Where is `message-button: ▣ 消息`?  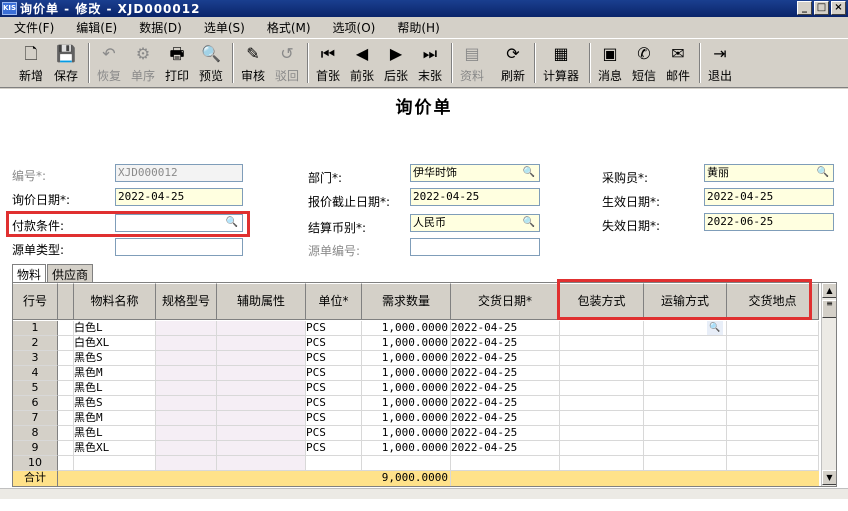 message-button: ▣ 消息 is located at coordinates (610, 64).